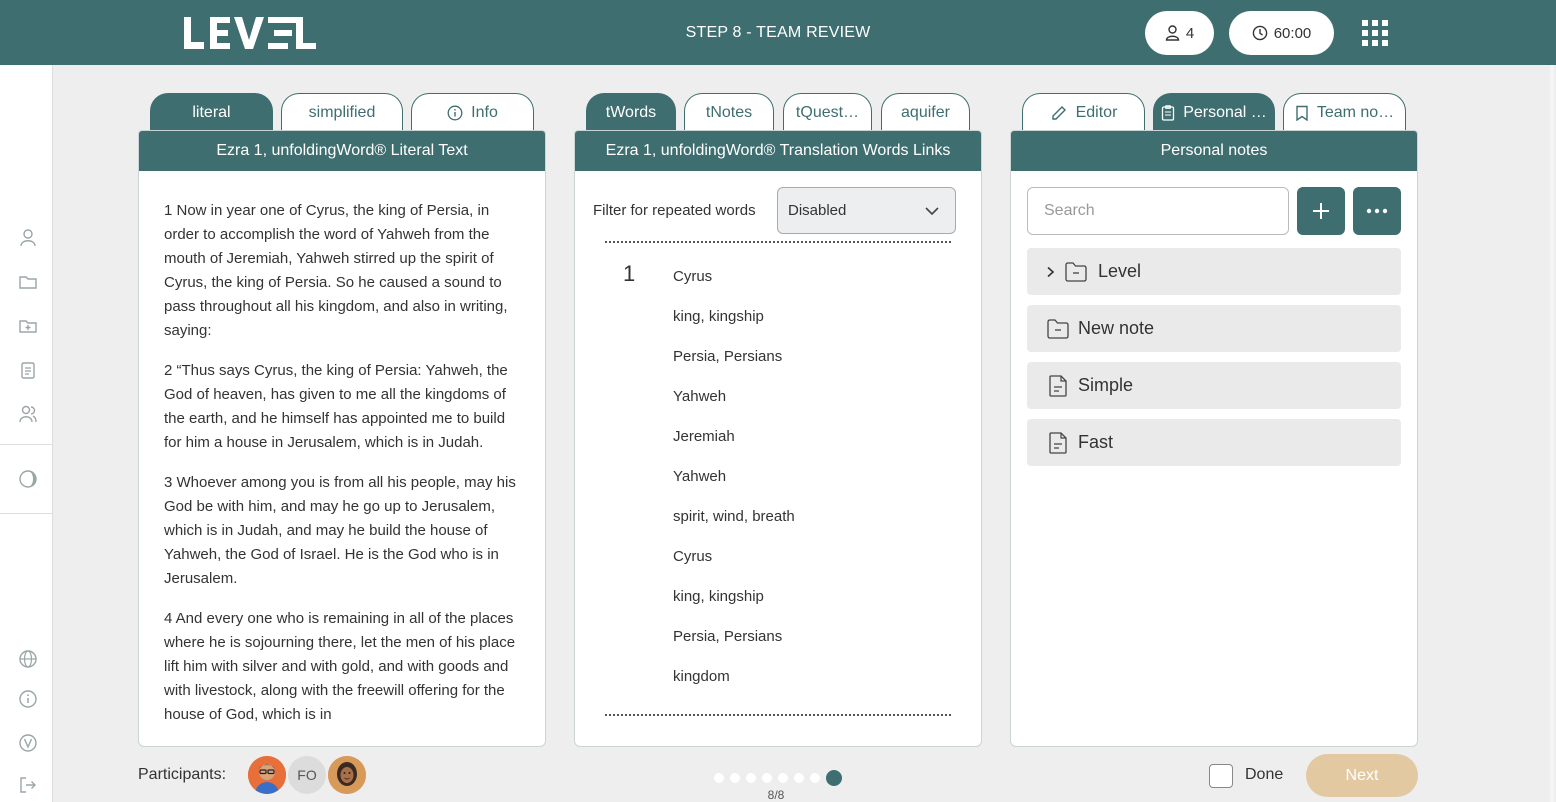 Image resolution: width=1556 pixels, height=802 pixels. Describe the element at coordinates (1214, 385) in the screenshot. I see `note-item-simple: Simple` at that location.